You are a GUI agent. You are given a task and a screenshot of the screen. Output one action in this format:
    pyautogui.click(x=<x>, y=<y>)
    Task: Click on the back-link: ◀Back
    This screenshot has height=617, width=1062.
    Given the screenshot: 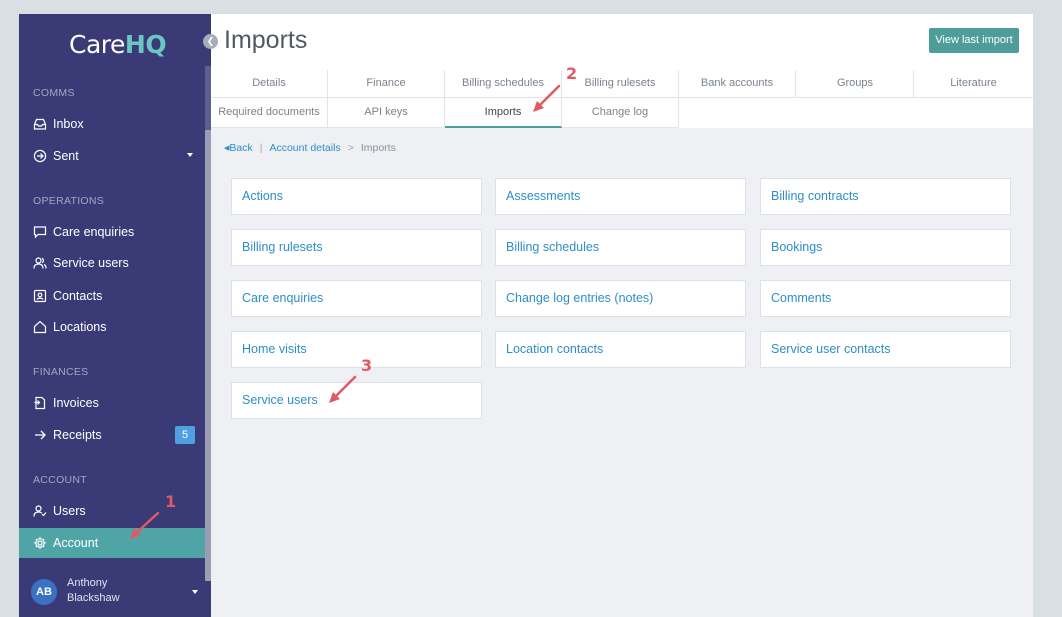 What is the action you would take?
    pyautogui.click(x=238, y=148)
    